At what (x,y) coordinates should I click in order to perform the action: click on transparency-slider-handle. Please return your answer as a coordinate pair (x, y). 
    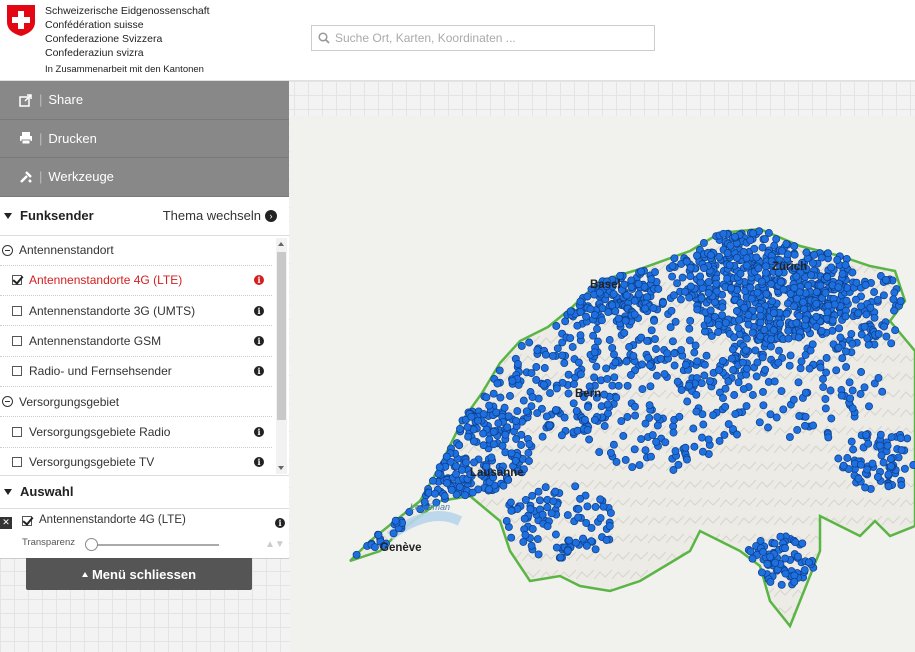
    Looking at the image, I should click on (91, 544).